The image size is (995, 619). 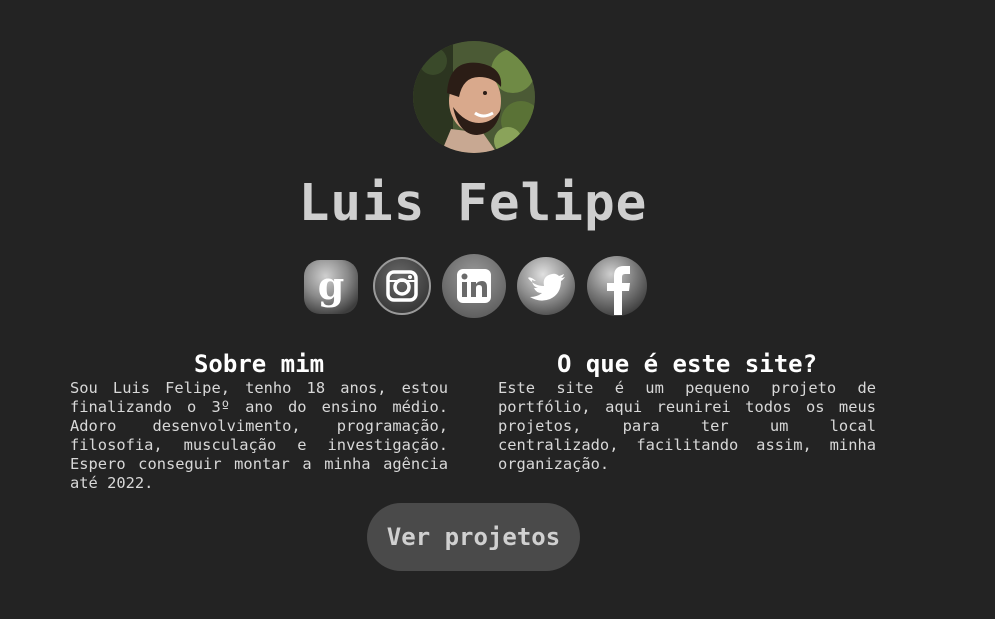 I want to click on avatar, so click(x=474, y=97).